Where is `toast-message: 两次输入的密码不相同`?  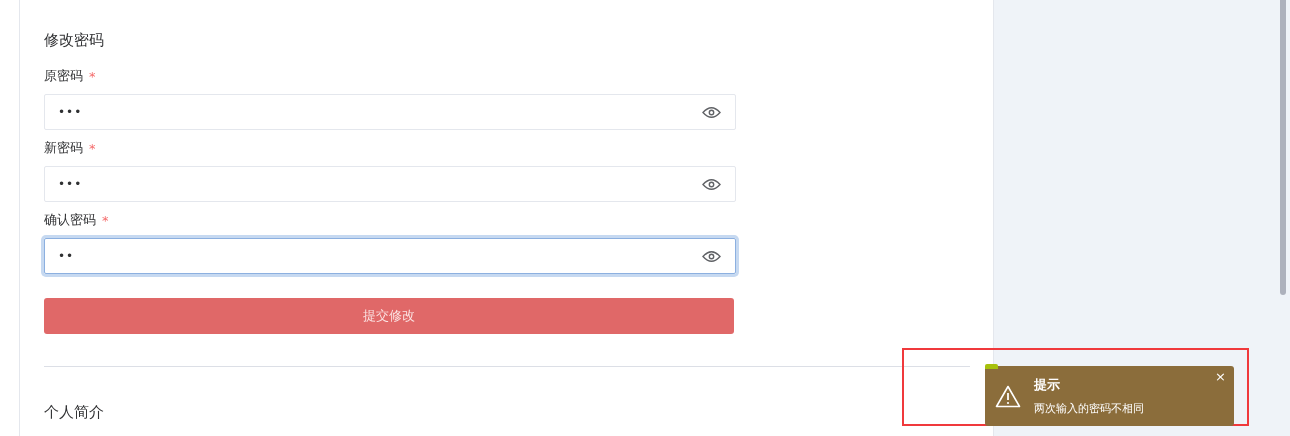 toast-message: 两次输入的密码不相同 is located at coordinates (1089, 408).